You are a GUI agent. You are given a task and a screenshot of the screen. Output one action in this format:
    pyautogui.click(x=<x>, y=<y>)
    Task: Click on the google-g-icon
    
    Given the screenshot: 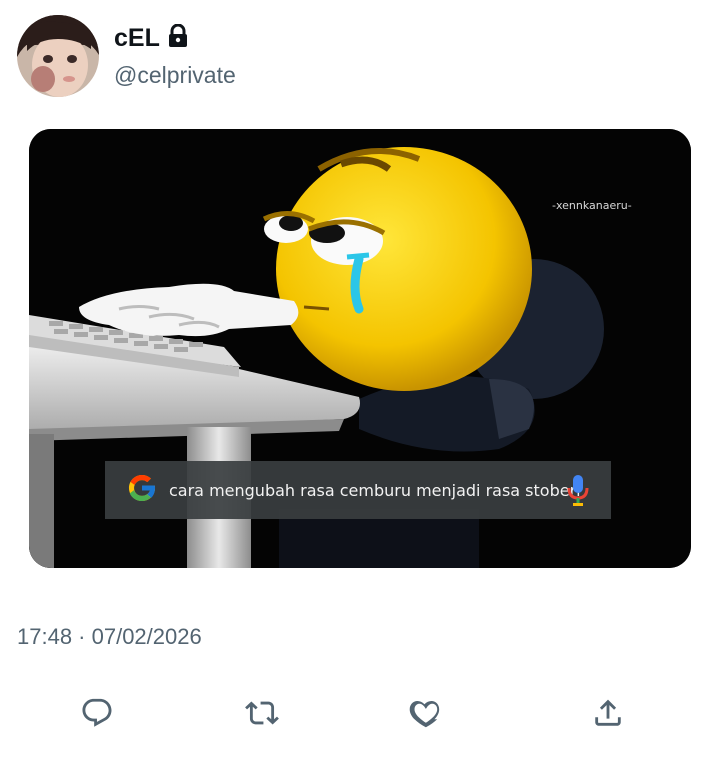 What is the action you would take?
    pyautogui.click(x=142, y=490)
    